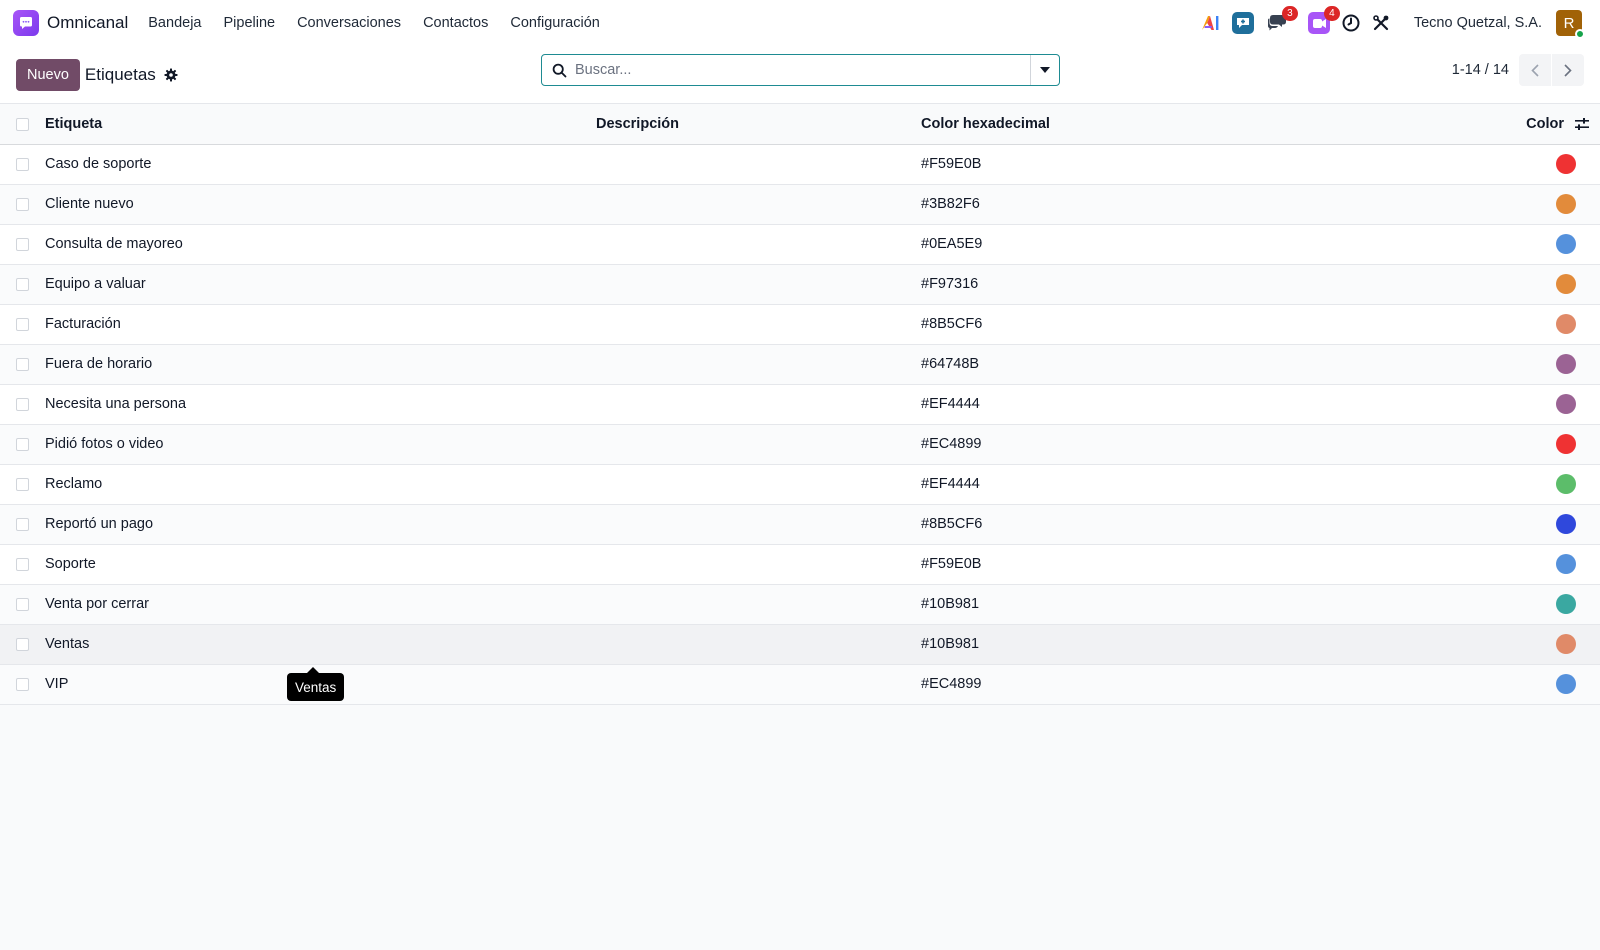  Describe the element at coordinates (320, 644) in the screenshot. I see `tag-name: Ventas` at that location.